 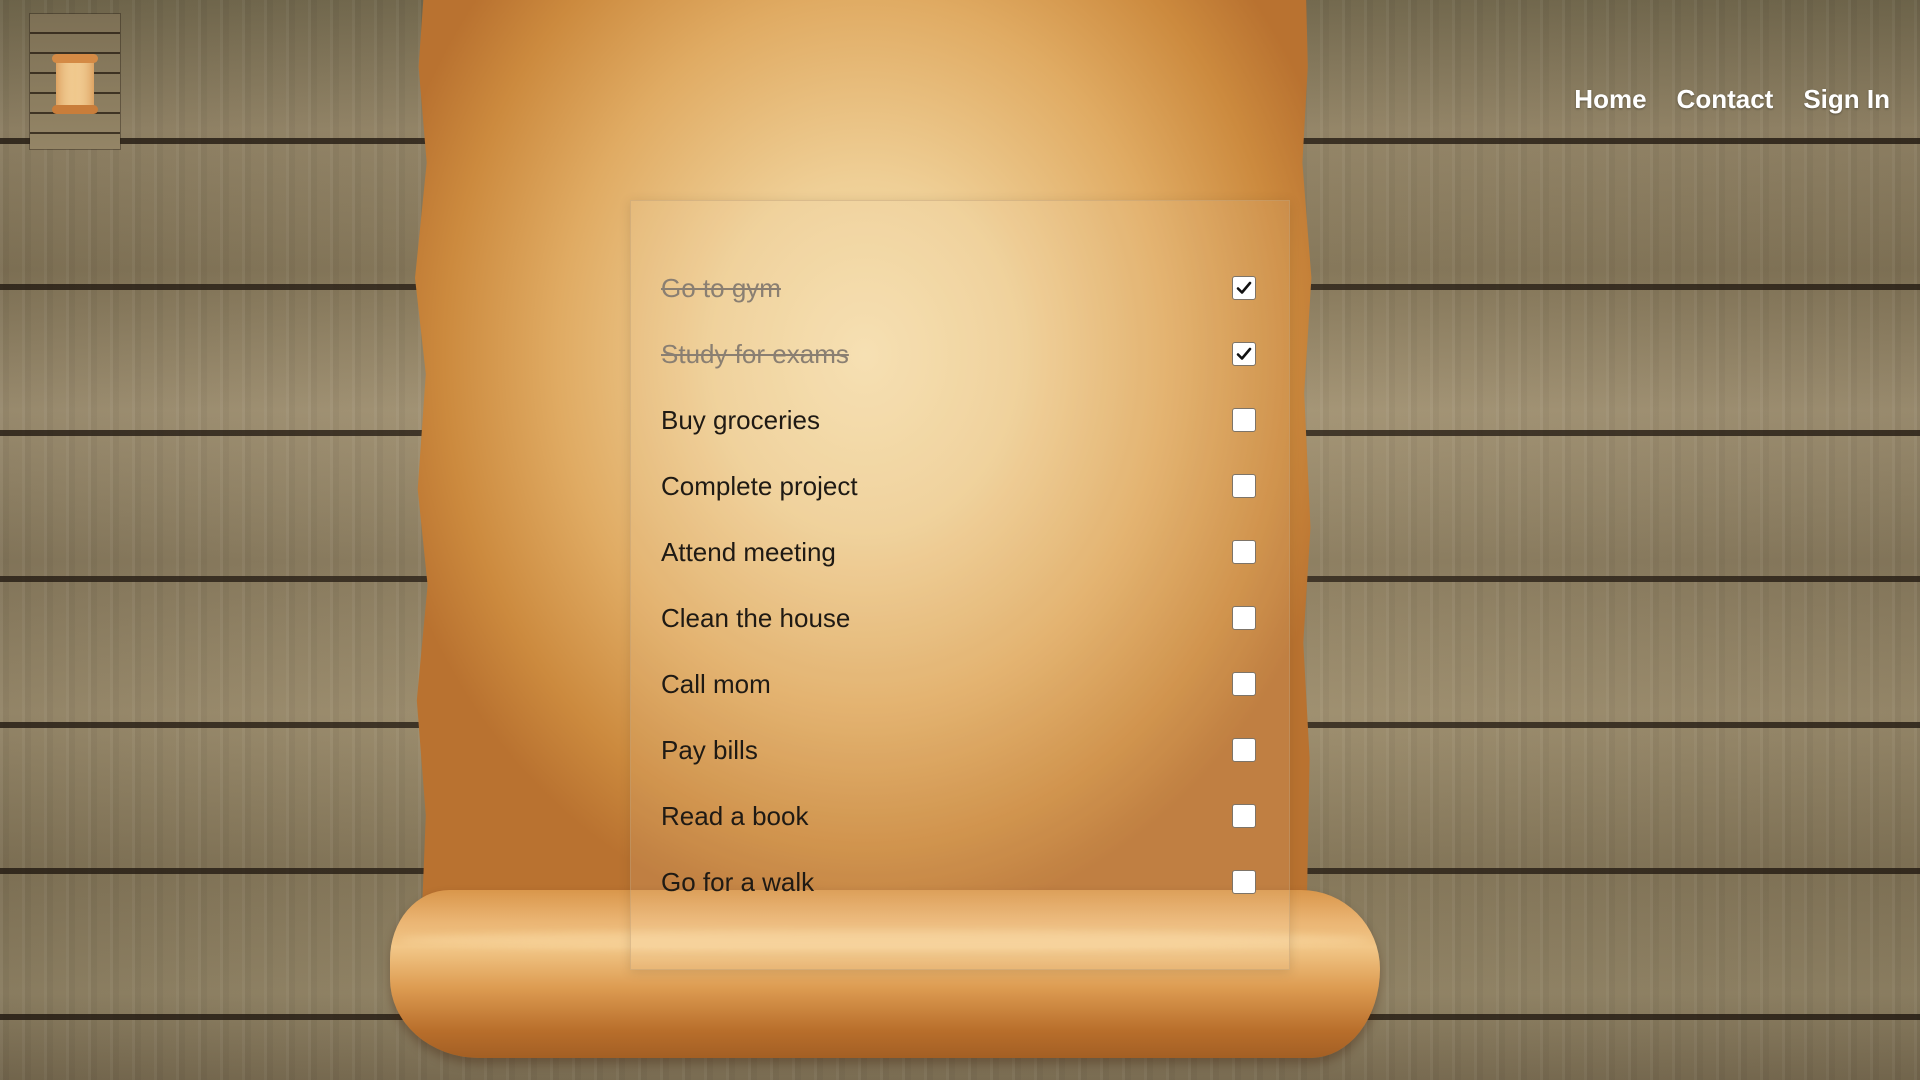 I want to click on top-nav: Home Contact Sign In, so click(x=1732, y=99).